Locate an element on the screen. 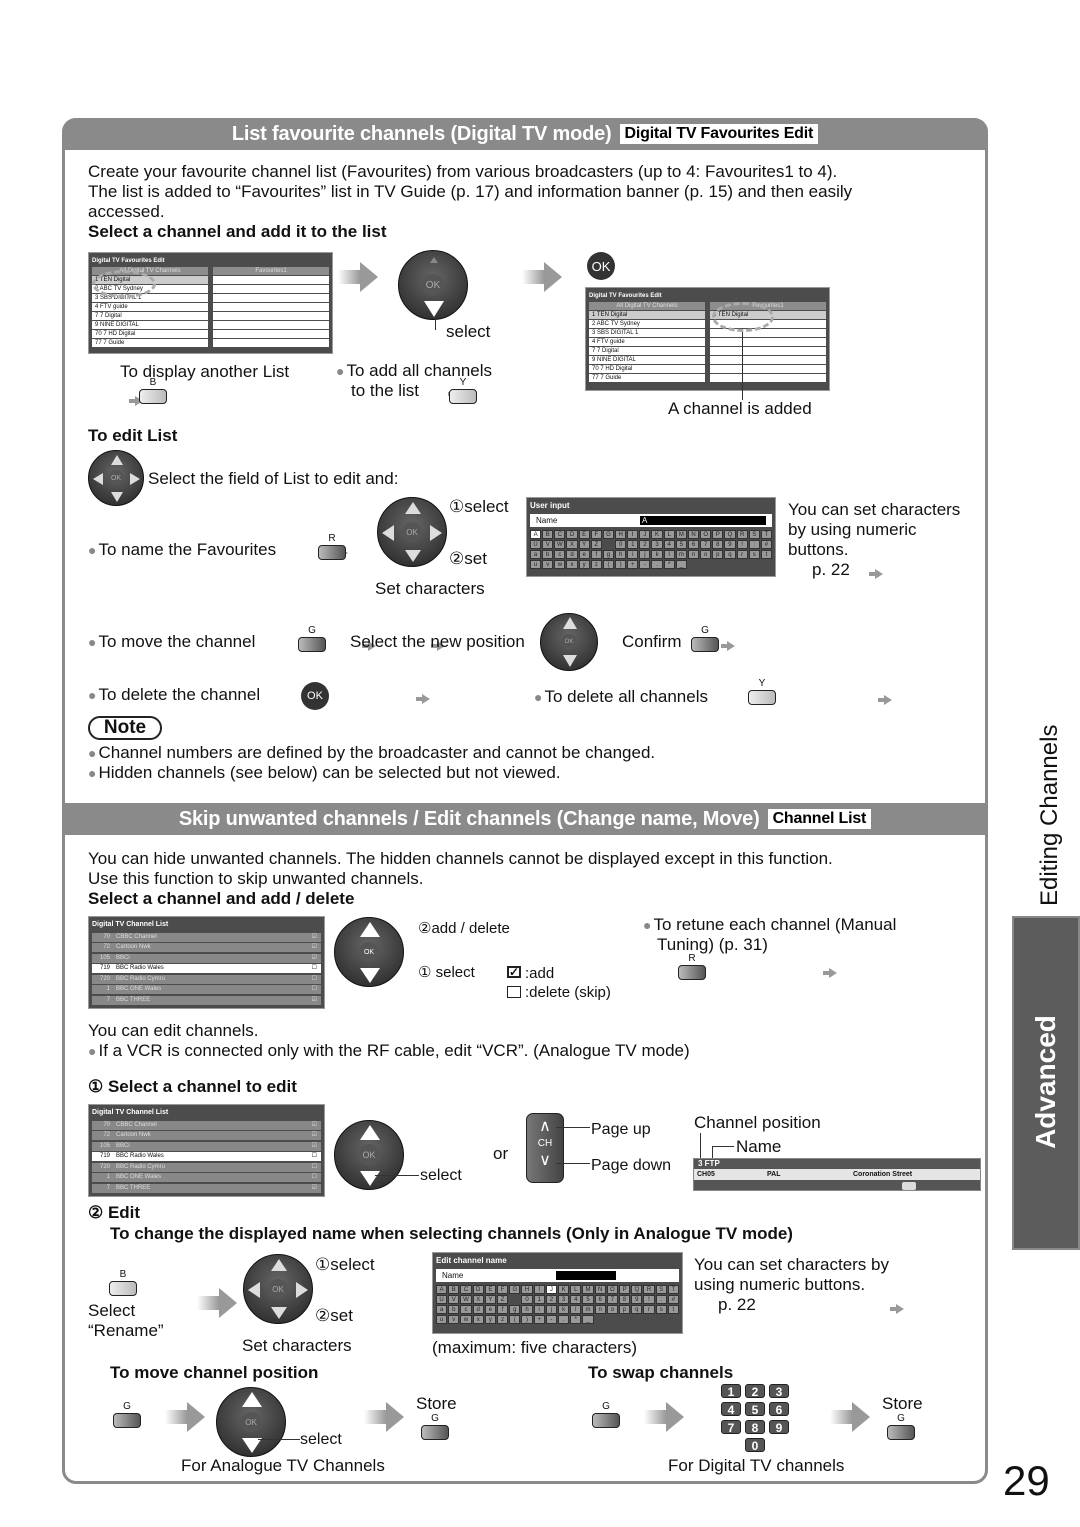 Image resolution: width=1080 pixels, height=1527 pixels. key: d is located at coordinates (572, 554).